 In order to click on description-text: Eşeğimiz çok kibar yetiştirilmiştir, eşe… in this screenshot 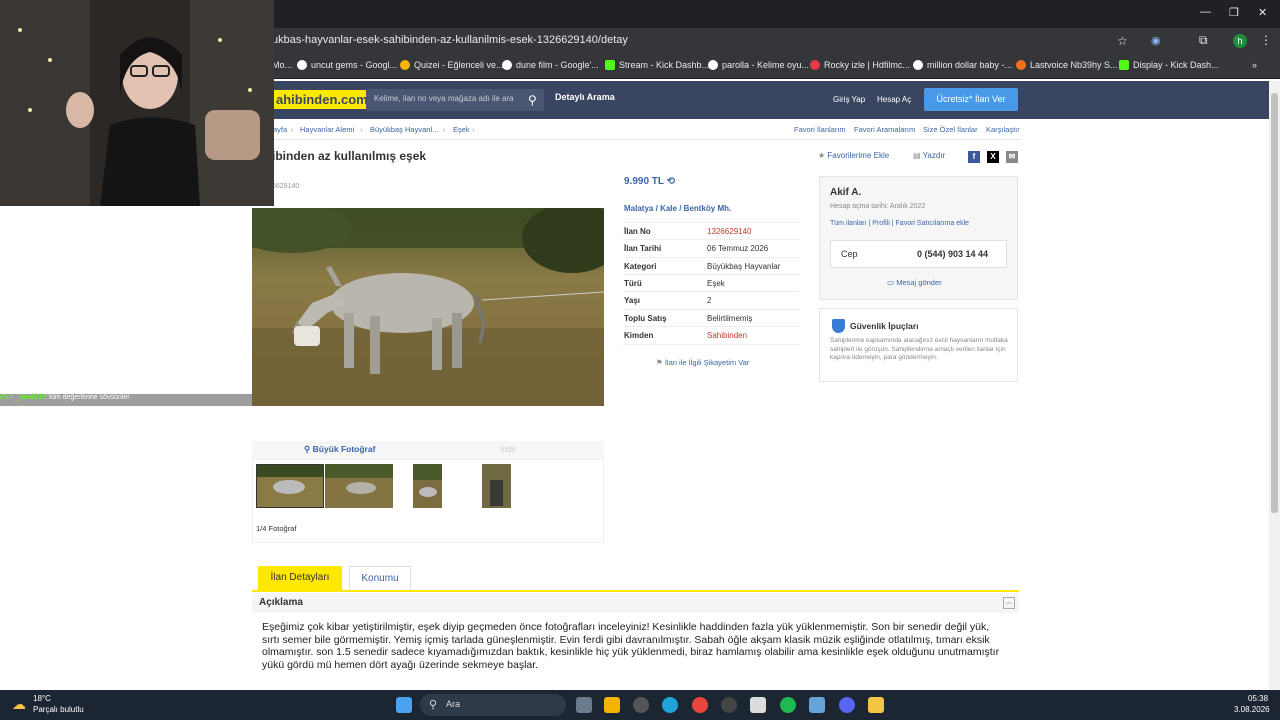, I will do `click(631, 646)`.